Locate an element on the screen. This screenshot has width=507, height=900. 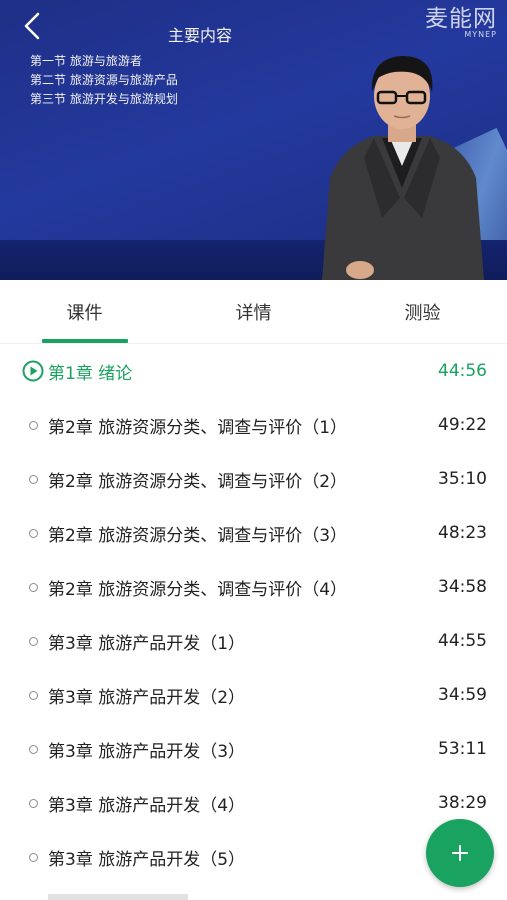
chapter-title: 第2章 旅游资源分类、调查与评价（3） is located at coordinates (198, 535).